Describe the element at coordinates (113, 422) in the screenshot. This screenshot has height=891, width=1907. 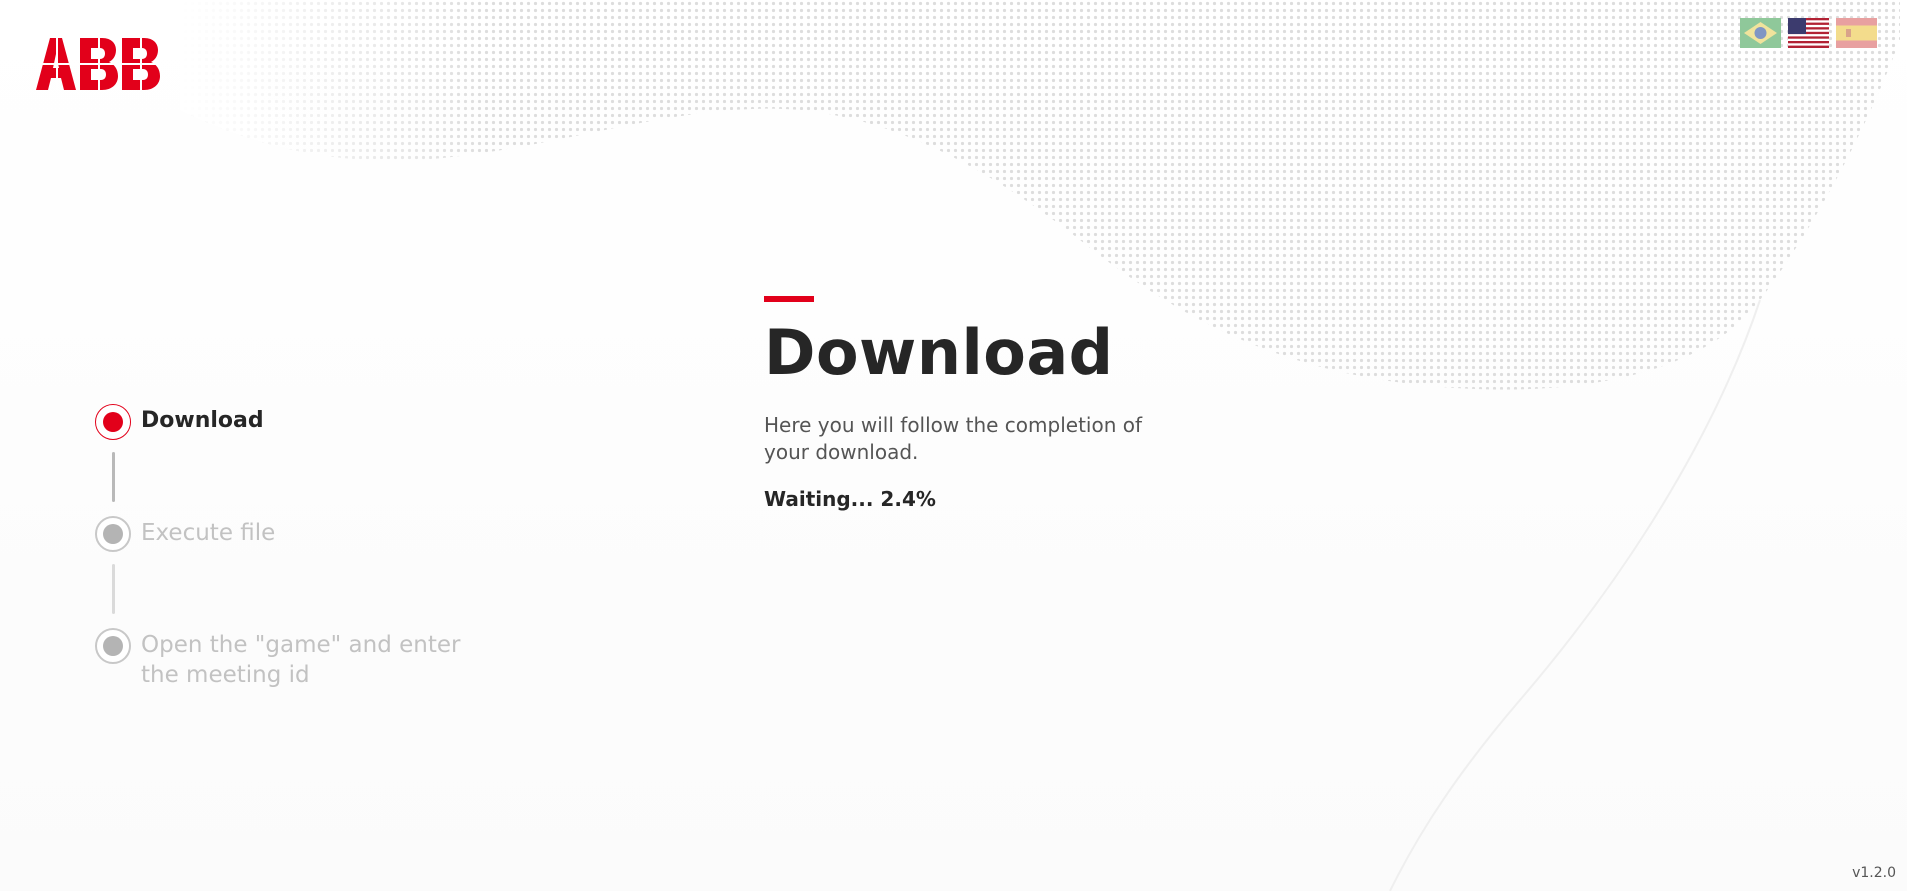
I see `step-active-indicator-icon` at that location.